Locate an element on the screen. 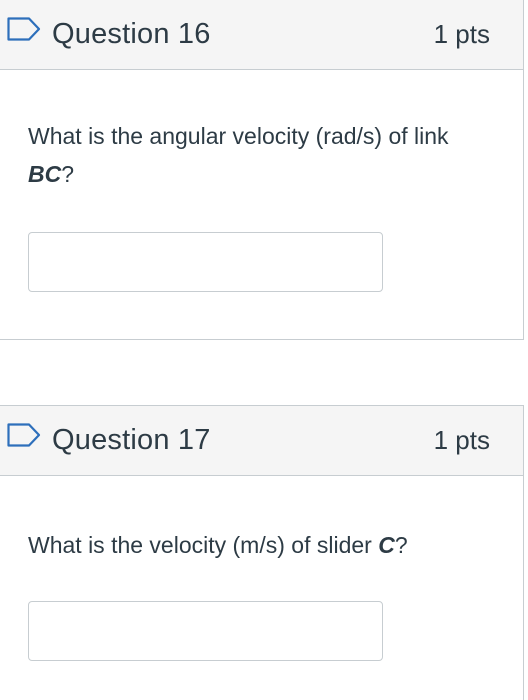  question-16-answer-input is located at coordinates (205, 262).